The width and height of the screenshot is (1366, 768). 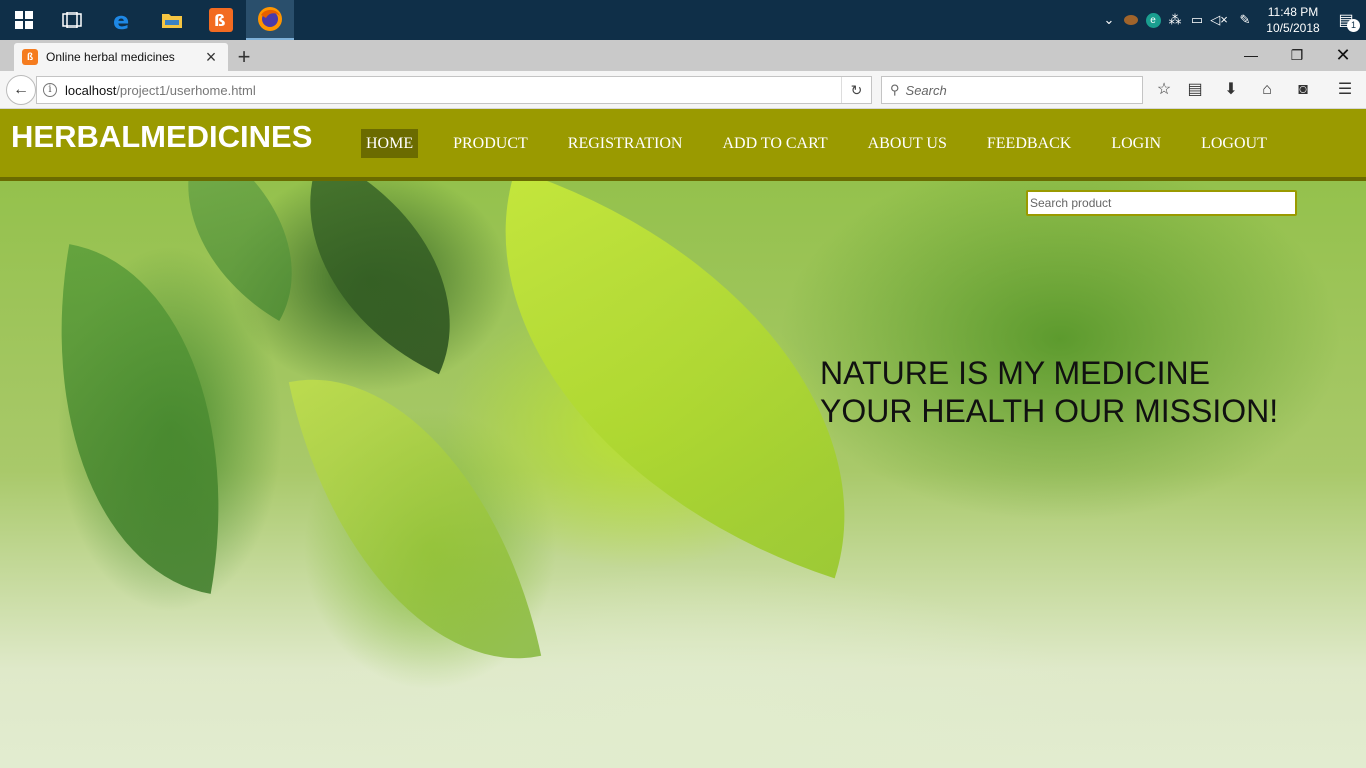 I want to click on edge-taskbar-button: e, so click(x=122, y=20).